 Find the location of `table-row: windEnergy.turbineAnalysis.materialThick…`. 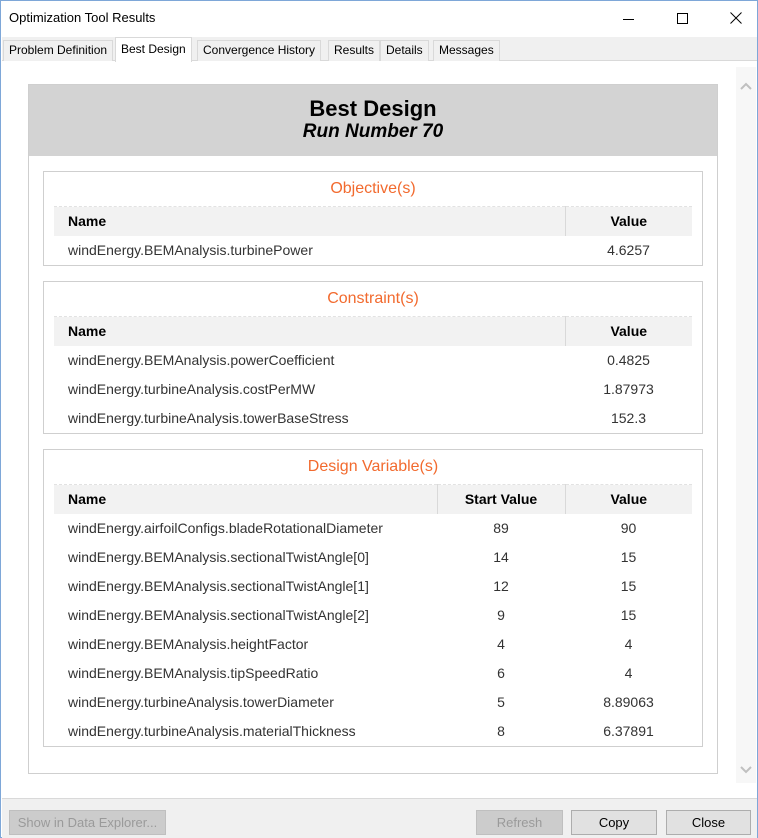

table-row: windEnergy.turbineAnalysis.materialThick… is located at coordinates (373, 731).